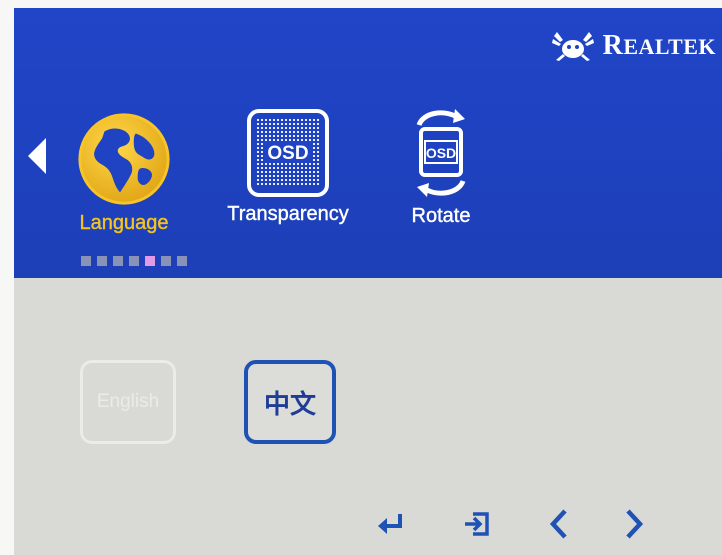  I want to click on exit-button, so click(477, 524).